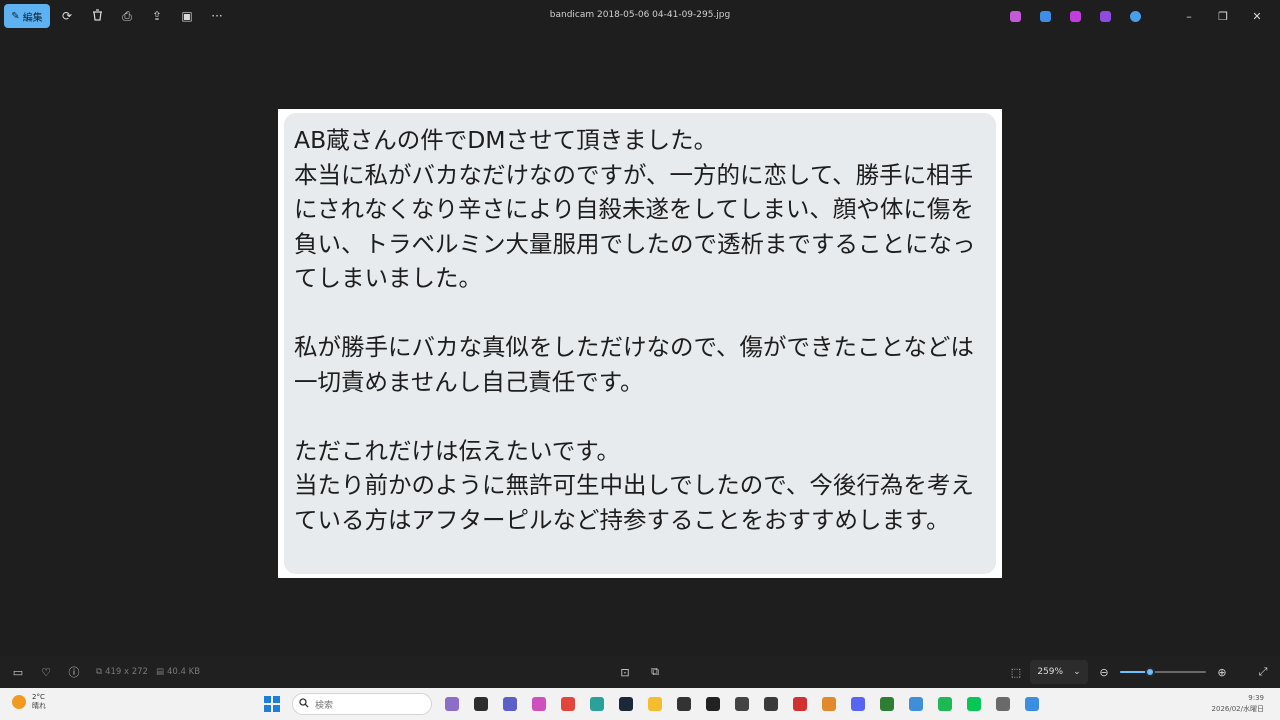 Image resolution: width=1280 pixels, height=720 pixels. I want to click on restore-button: ❐, so click(1223, 16).